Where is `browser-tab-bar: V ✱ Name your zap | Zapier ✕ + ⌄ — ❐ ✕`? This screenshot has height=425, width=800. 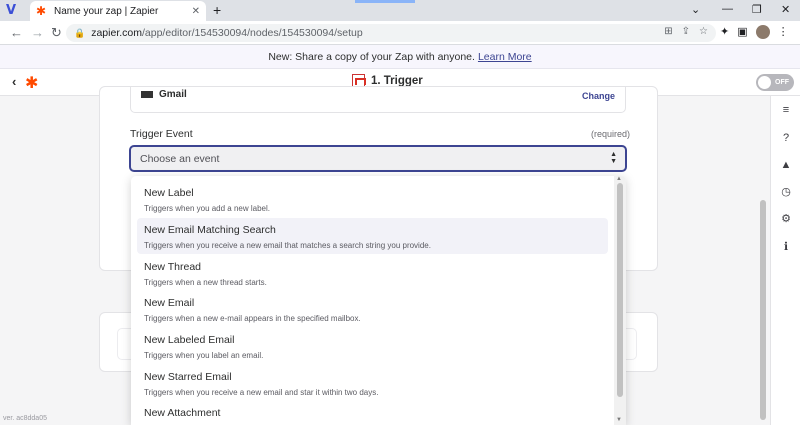
browser-tab-bar: V ✱ Name your zap | Zapier ✕ + ⌄ — ❐ ✕ is located at coordinates (400, 10).